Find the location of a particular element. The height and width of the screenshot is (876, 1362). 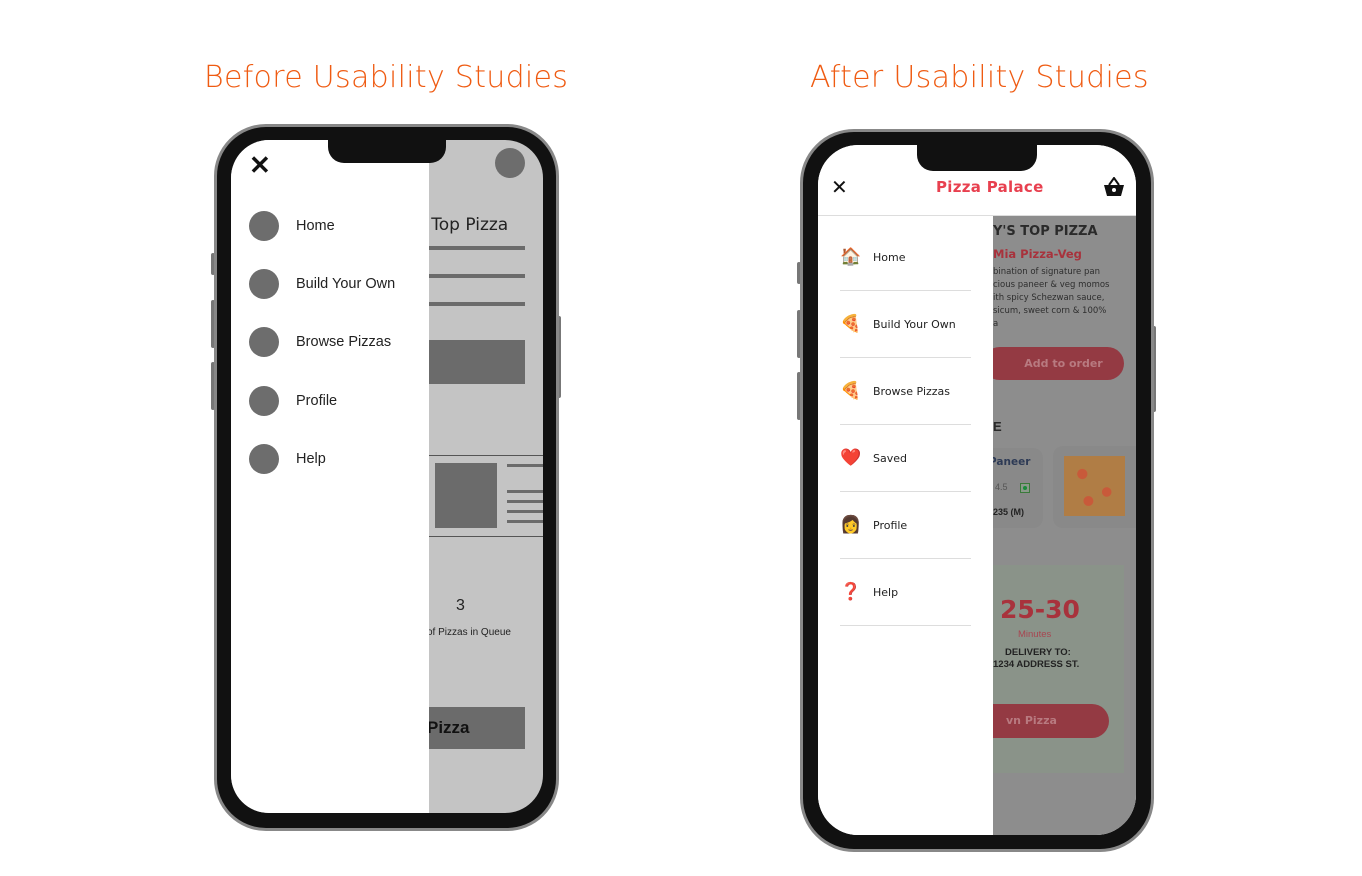

pizza-slice-icon: 🍕 is located at coordinates (851, 323).